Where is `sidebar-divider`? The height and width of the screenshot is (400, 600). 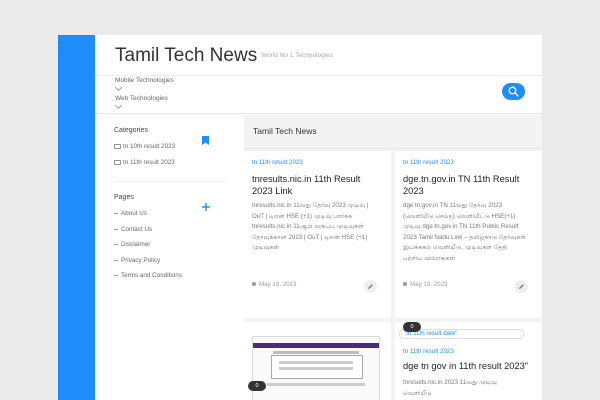
sidebar-divider is located at coordinates (170, 181).